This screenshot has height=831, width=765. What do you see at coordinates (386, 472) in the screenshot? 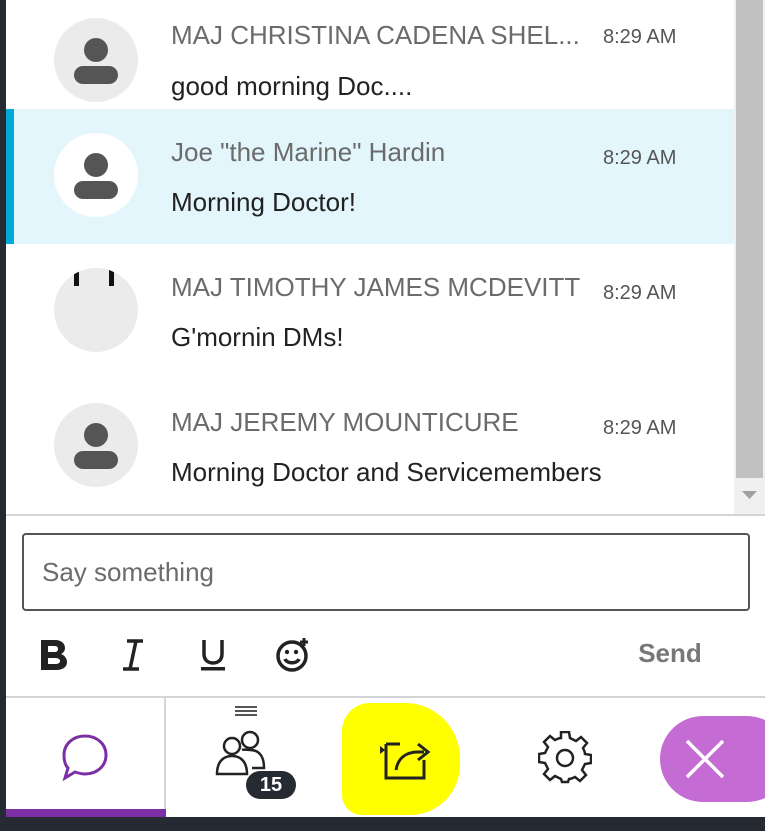
I see `message-text: Morning Doctor and Servicemembers` at bounding box center [386, 472].